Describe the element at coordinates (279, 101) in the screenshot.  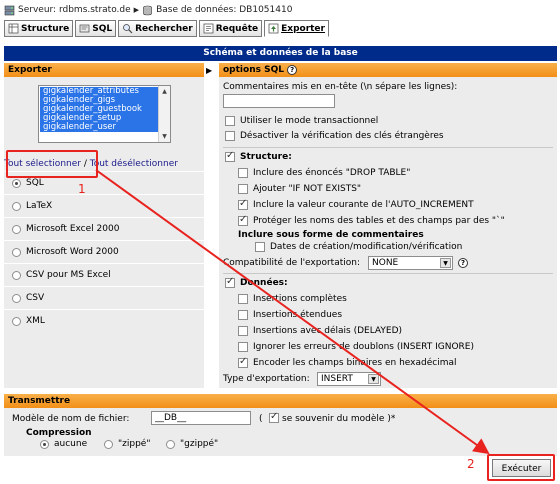
I see `comment-input` at that location.